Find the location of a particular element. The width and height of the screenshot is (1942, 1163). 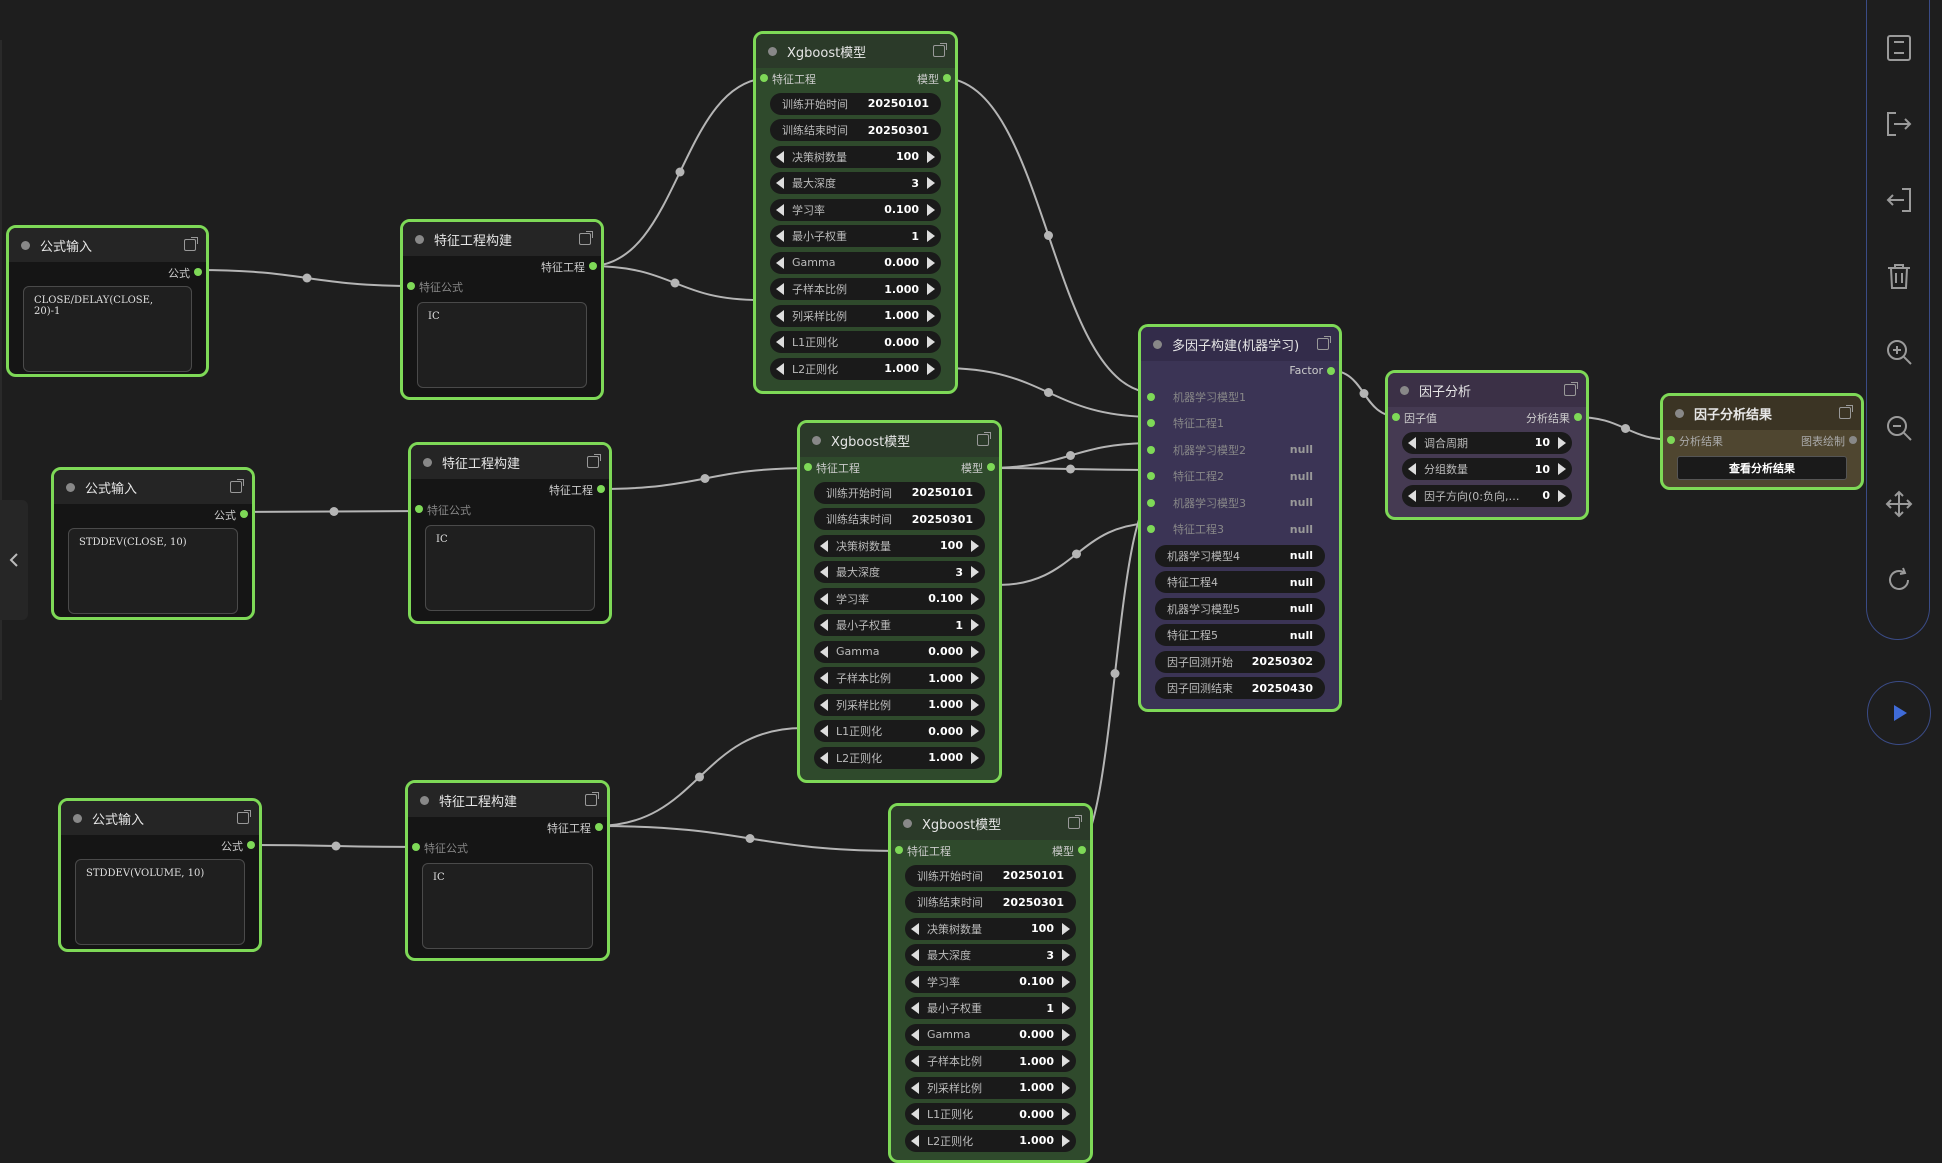

refresh-icon is located at coordinates (1899, 580).